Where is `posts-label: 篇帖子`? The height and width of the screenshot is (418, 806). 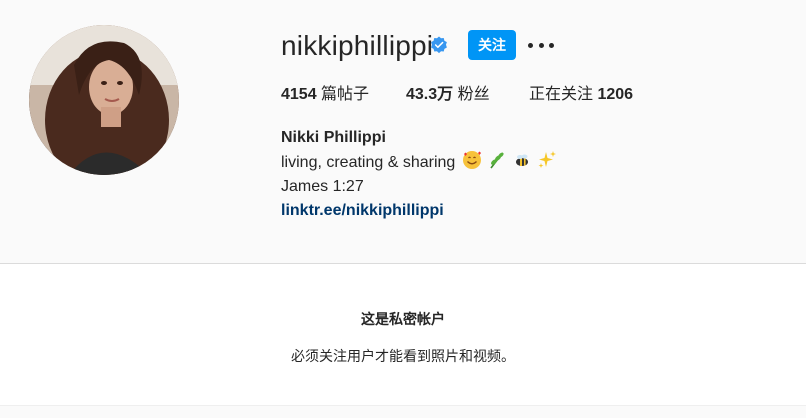
posts-label: 篇帖子 is located at coordinates (345, 94).